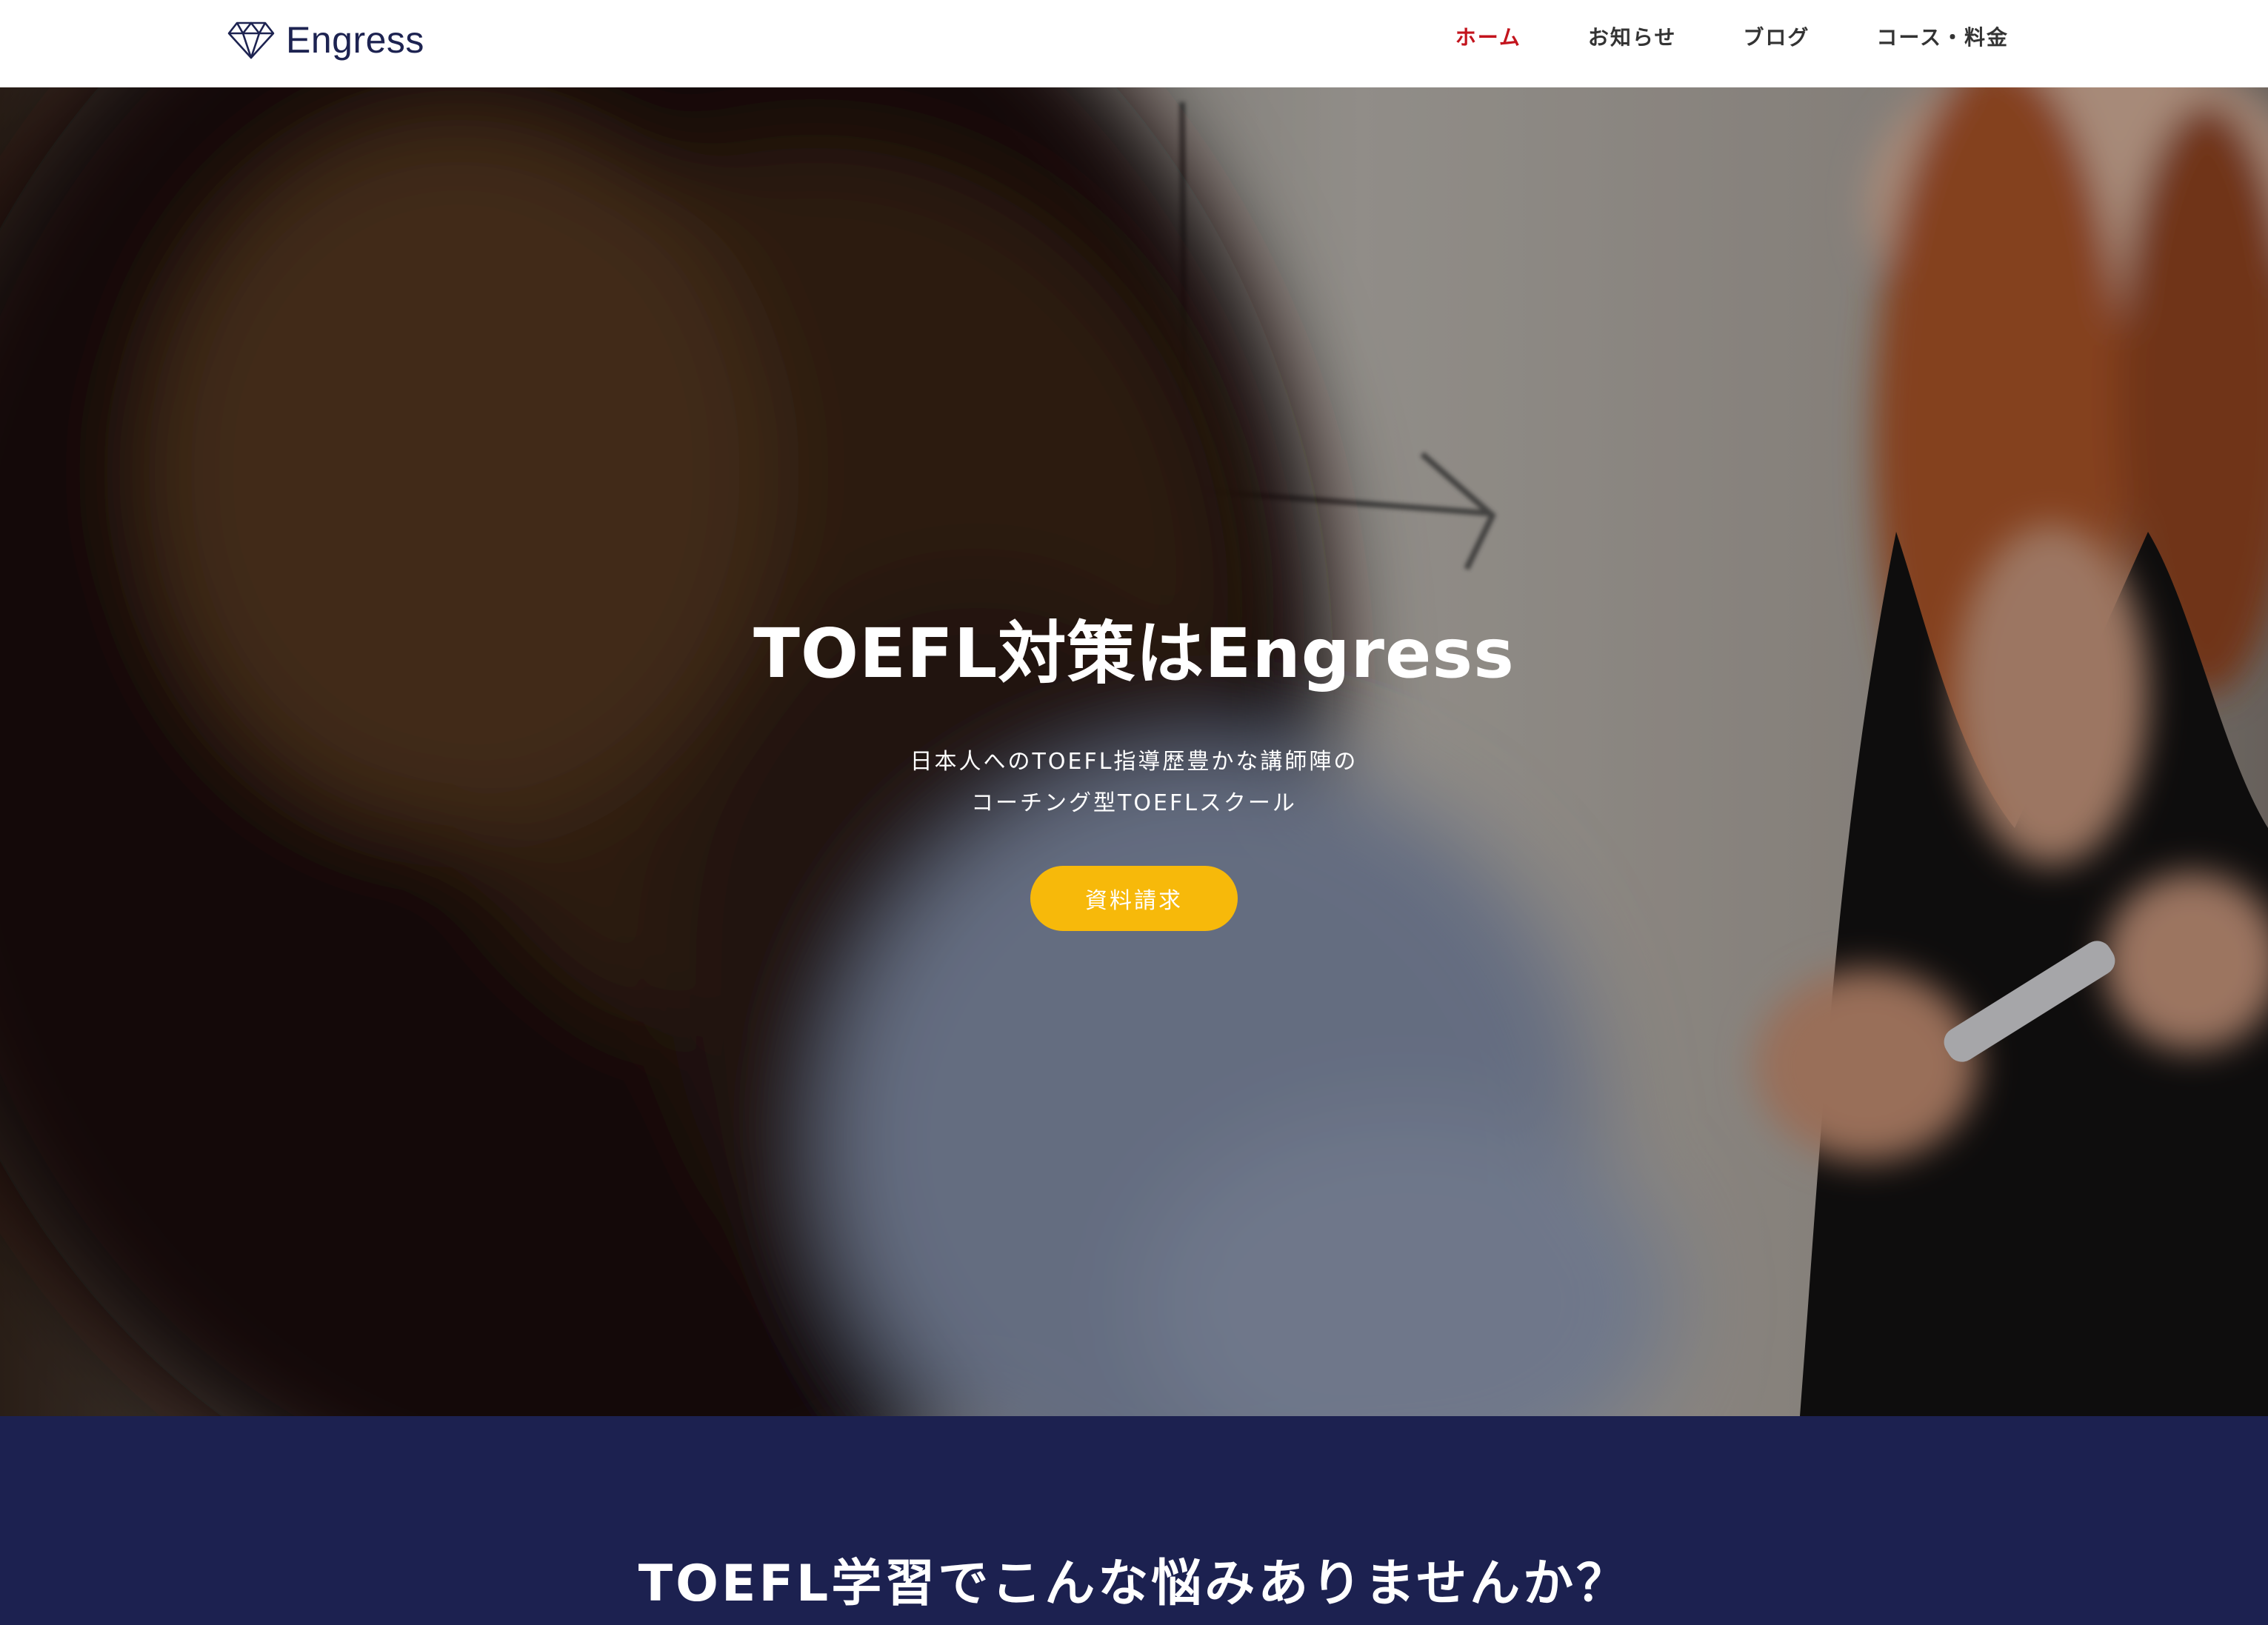  I want to click on main-nav: ホーム お知らせ ブログ コース・料金, so click(1732, 36).